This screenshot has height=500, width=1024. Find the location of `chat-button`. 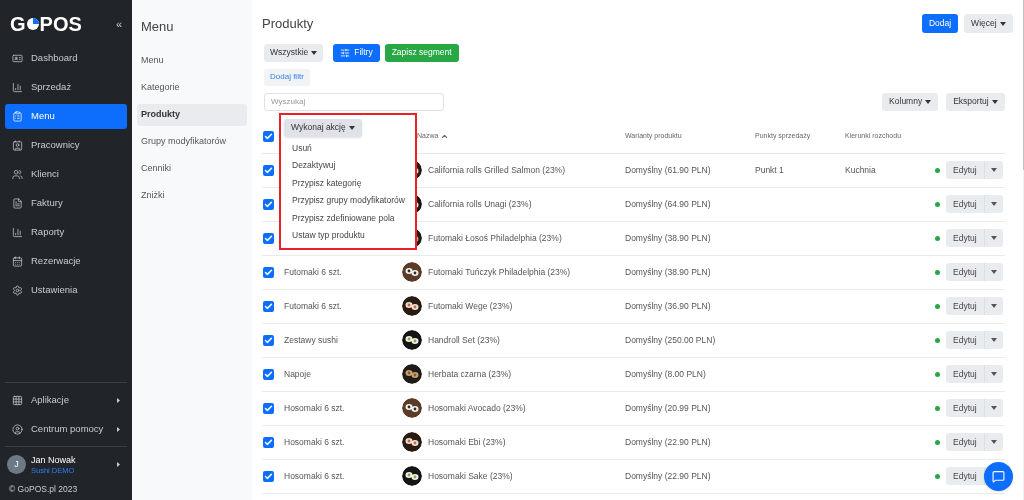

chat-button is located at coordinates (998, 476).